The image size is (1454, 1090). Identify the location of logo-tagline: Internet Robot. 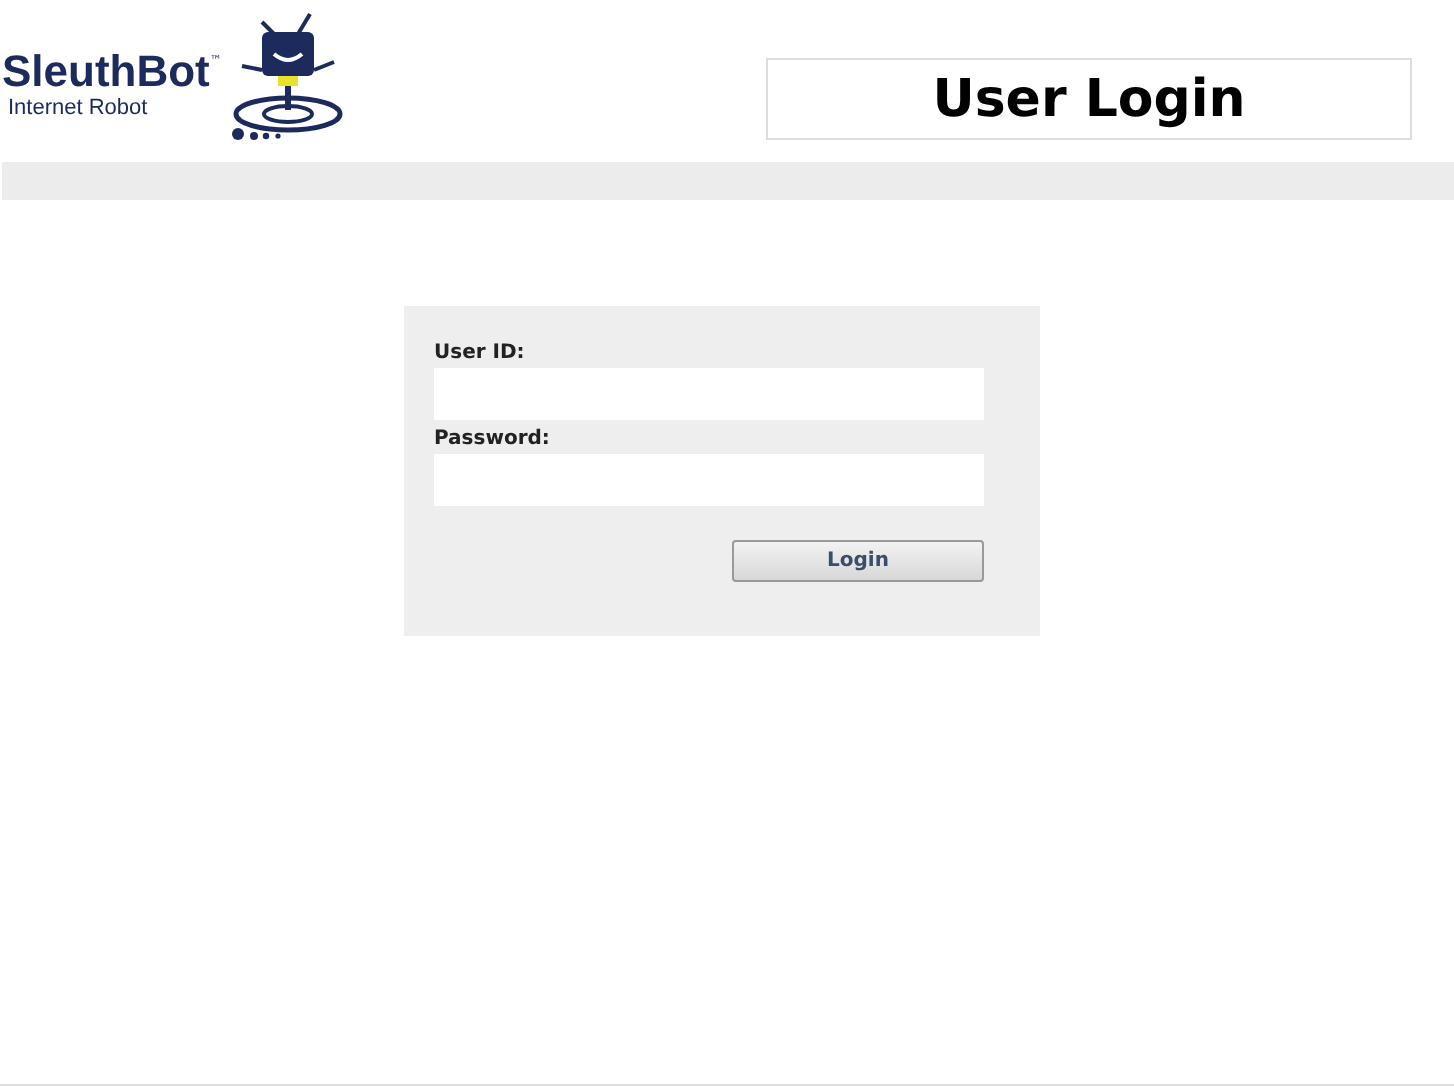
(77, 108).